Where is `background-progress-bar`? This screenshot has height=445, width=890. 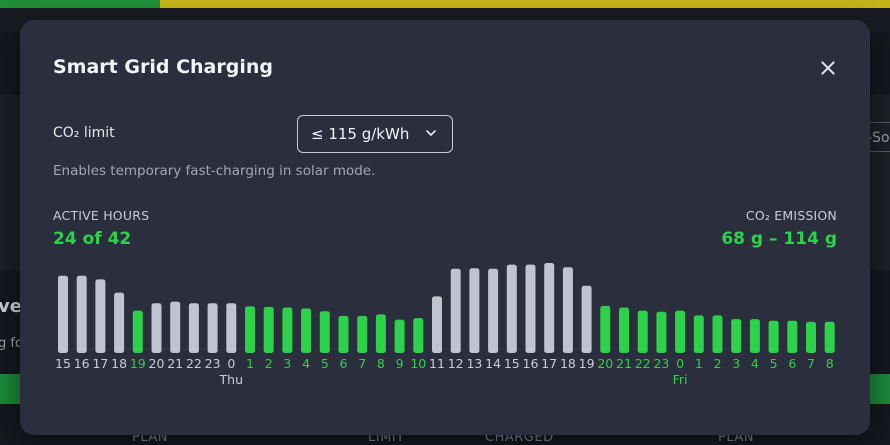 background-progress-bar is located at coordinates (445, 4).